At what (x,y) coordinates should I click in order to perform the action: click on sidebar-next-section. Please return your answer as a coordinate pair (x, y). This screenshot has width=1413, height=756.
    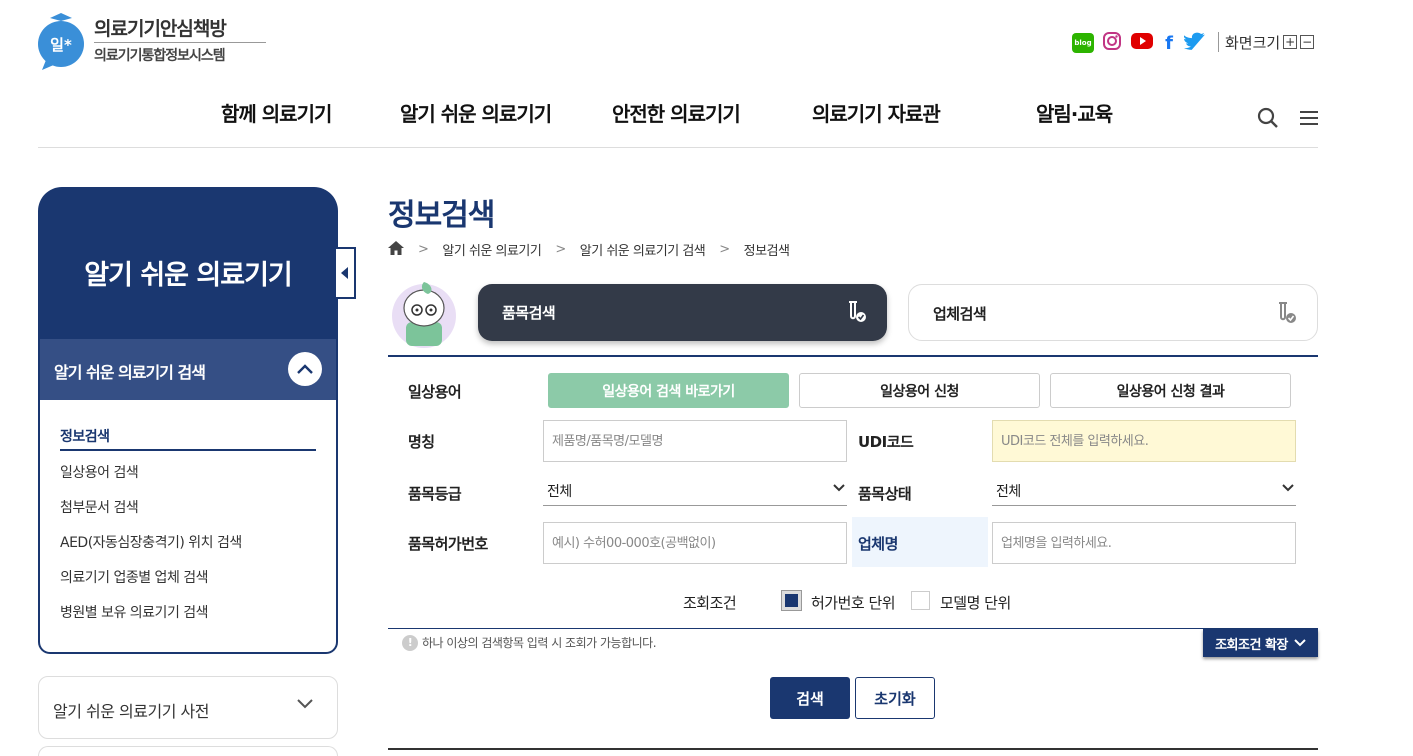
    Looking at the image, I should click on (188, 751).